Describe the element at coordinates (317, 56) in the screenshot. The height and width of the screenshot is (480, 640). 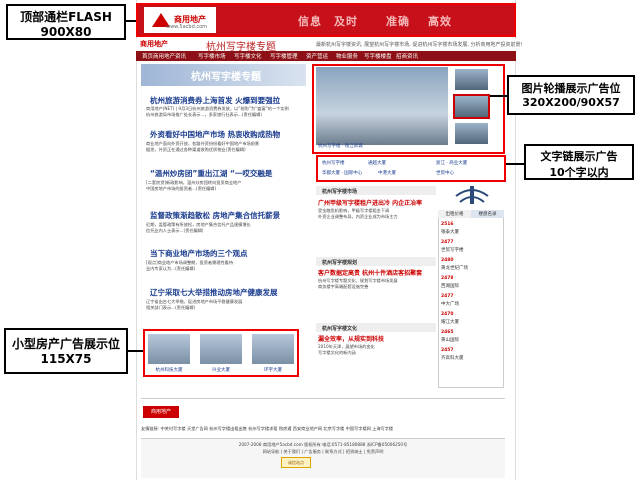
I see `nav-item: 资产营运` at that location.